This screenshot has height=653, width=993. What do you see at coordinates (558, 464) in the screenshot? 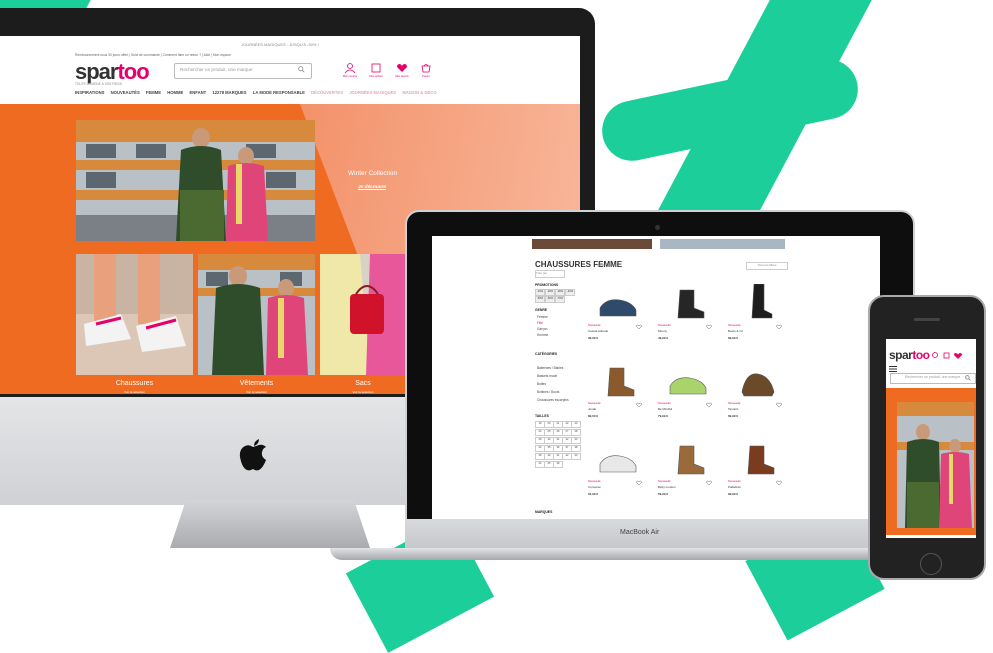
I see `size-option: 46` at bounding box center [558, 464].